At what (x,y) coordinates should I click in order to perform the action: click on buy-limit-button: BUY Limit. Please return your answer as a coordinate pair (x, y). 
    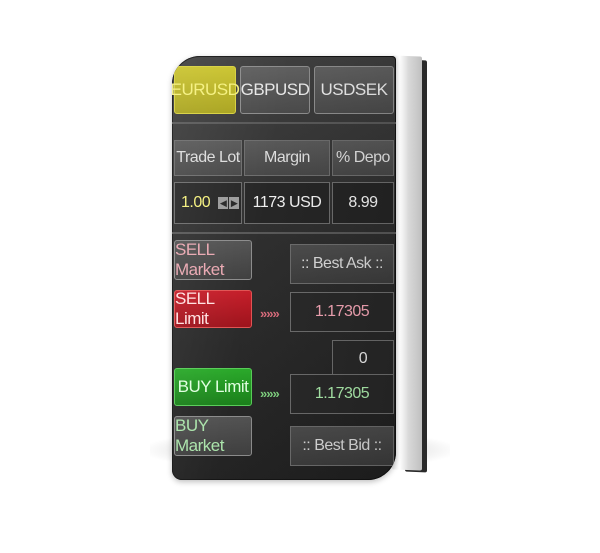
    Looking at the image, I should click on (213, 387).